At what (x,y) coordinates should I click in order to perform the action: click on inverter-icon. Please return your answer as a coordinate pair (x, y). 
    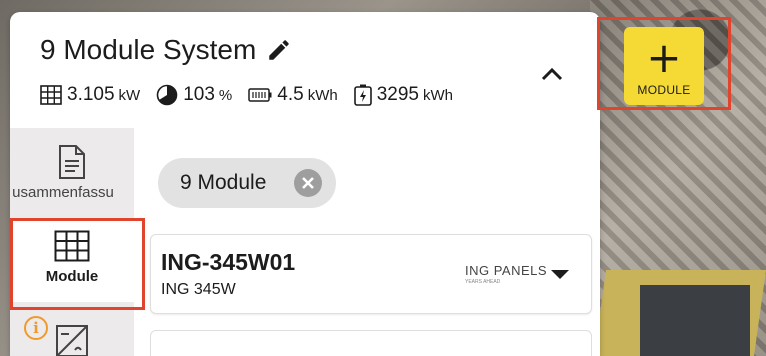
    Looking at the image, I should click on (72, 340).